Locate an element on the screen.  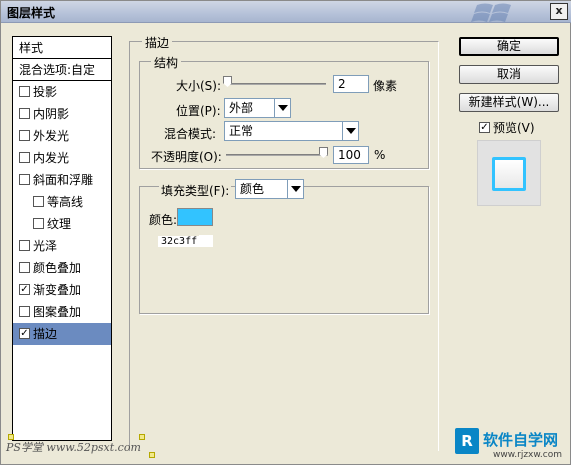
preview-stroke-sample is located at coordinates (509, 174).